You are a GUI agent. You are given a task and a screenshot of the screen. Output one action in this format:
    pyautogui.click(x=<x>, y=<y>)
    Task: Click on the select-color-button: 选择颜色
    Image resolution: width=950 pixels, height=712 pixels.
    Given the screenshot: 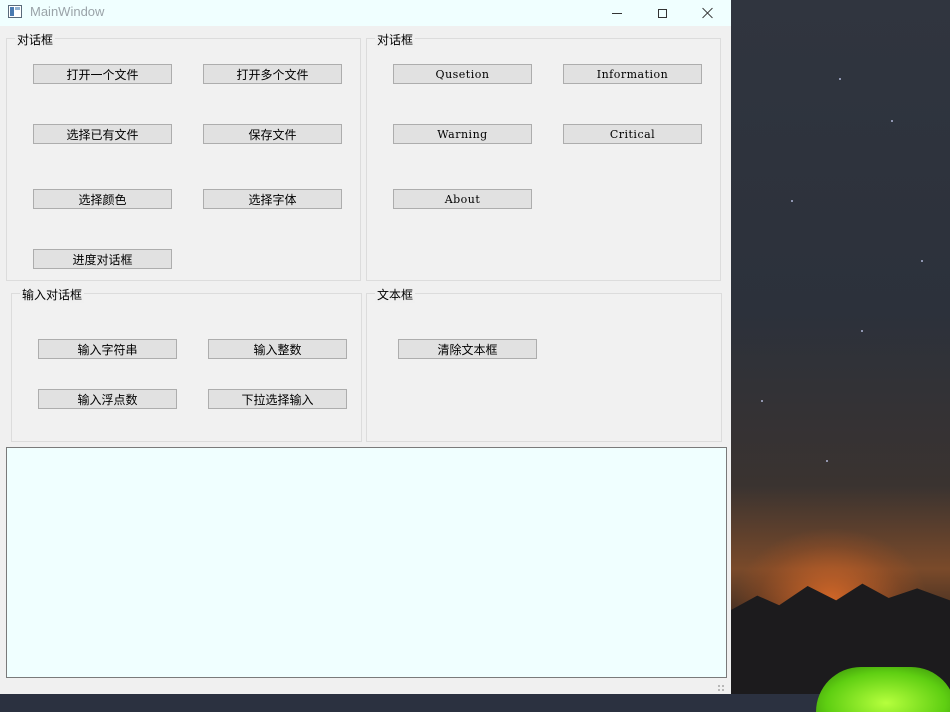 What is the action you would take?
    pyautogui.click(x=102, y=199)
    